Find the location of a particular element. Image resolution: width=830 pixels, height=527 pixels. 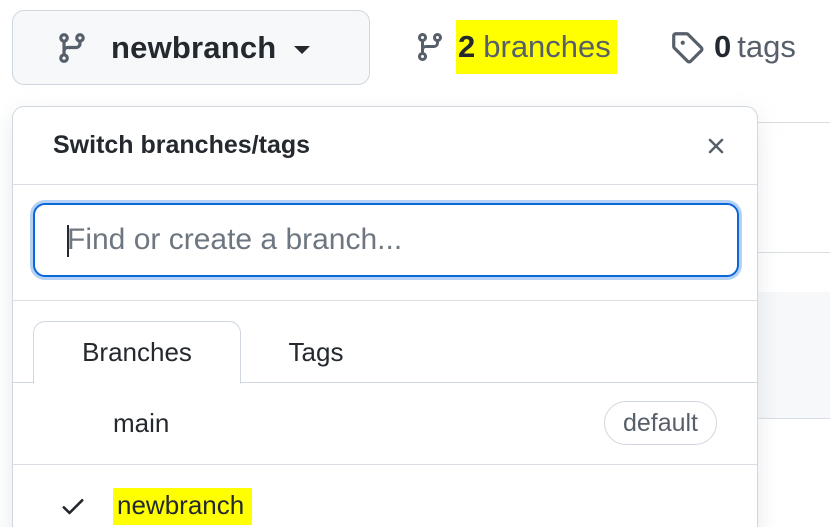

tags-count: 0 is located at coordinates (723, 46).